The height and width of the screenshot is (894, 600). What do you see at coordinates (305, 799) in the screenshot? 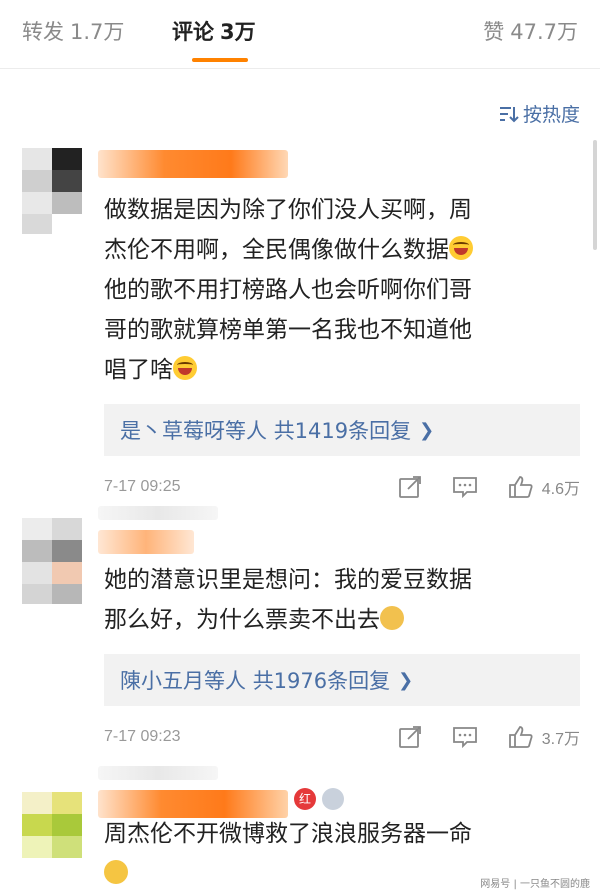
I see `member-badge: 红` at bounding box center [305, 799].